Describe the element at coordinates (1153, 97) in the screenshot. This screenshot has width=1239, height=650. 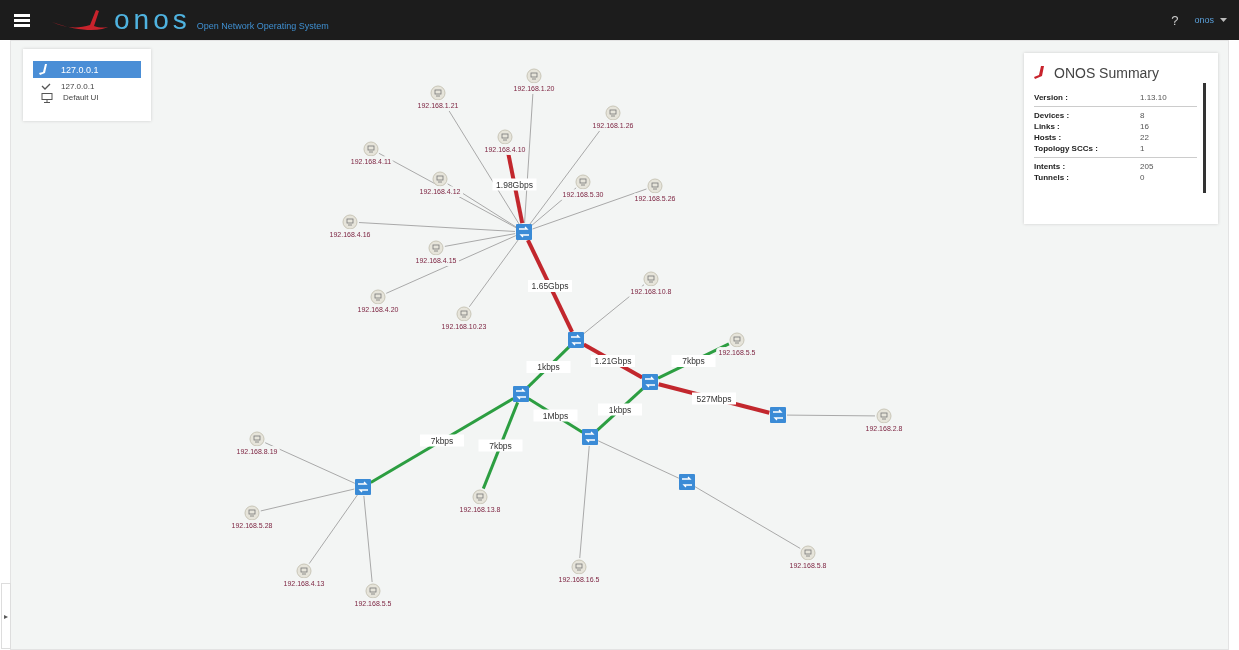
I see `summary-value: 1.13.10` at that location.